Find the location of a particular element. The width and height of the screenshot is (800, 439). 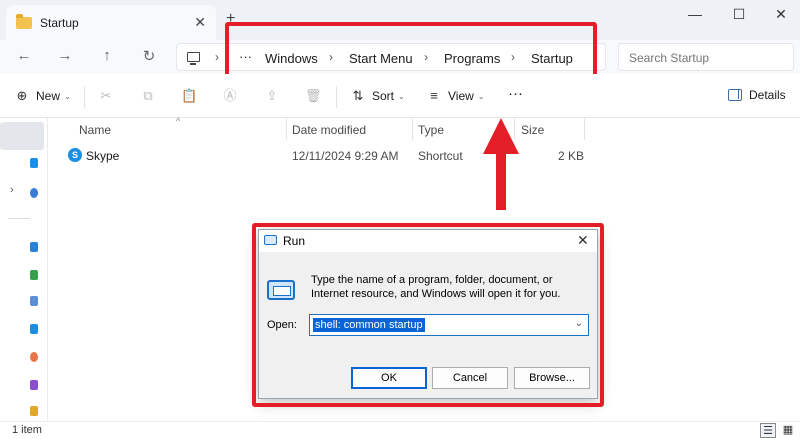

details-pane-button: Details is located at coordinates (757, 95).